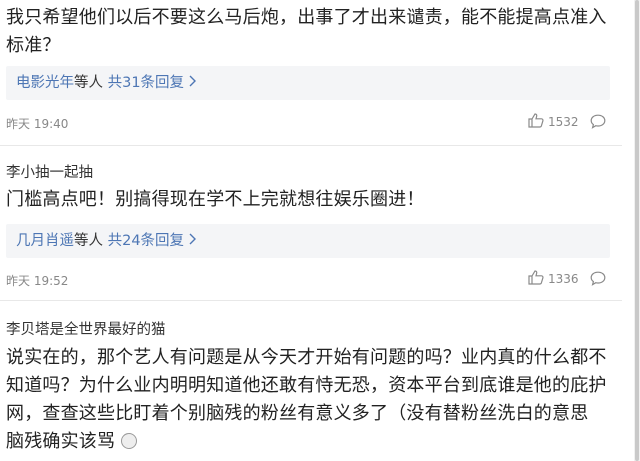 The width and height of the screenshot is (640, 461). What do you see at coordinates (563, 279) in the screenshot?
I see `like-count: 1336` at bounding box center [563, 279].